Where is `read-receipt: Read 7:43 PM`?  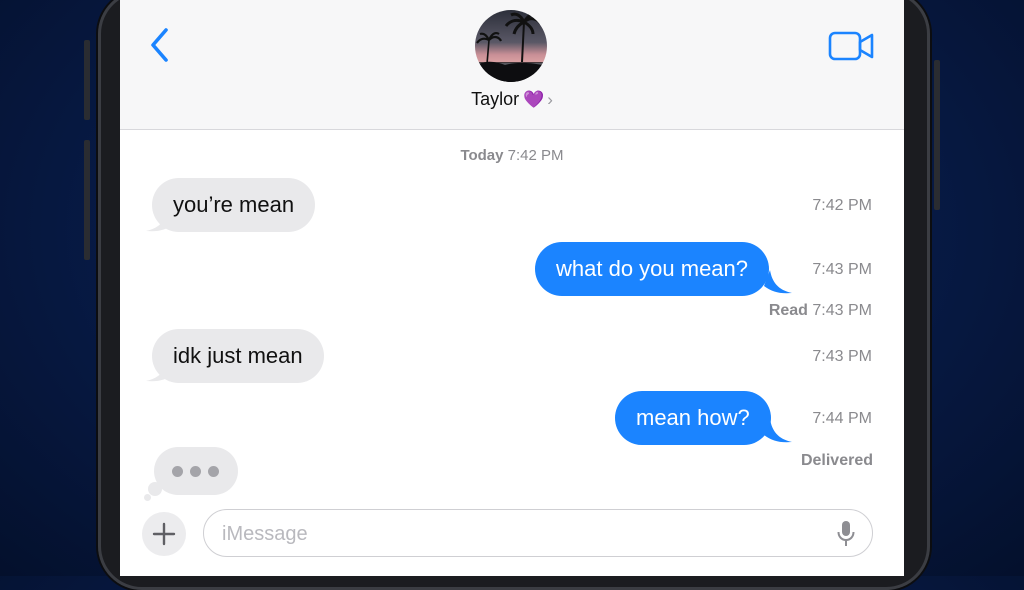 read-receipt: Read 7:43 PM is located at coordinates (762, 311).